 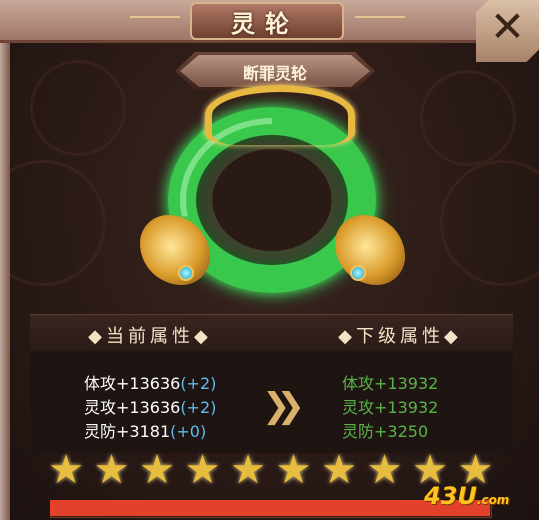 What do you see at coordinates (132, 407) in the screenshot?
I see `current-stat-label: 灵攻+13636` at bounding box center [132, 407].